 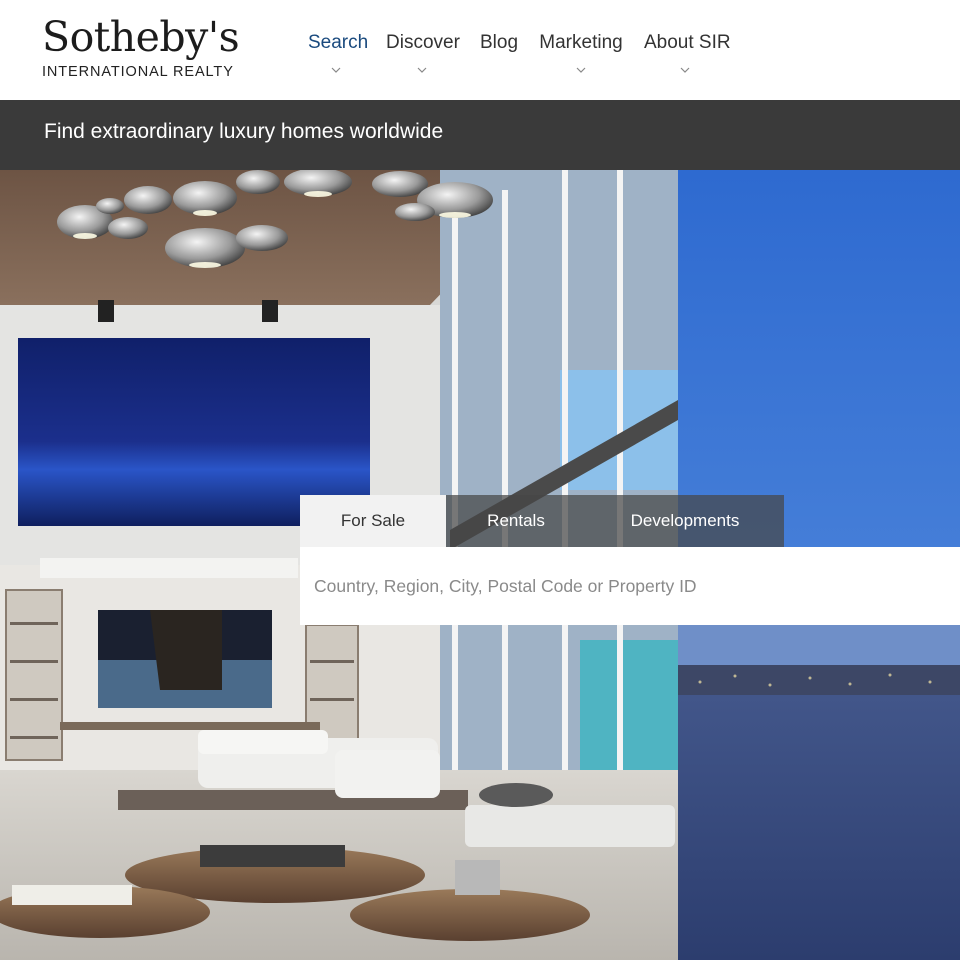 What do you see at coordinates (581, 42) in the screenshot?
I see `nav-item-label: Marketing` at bounding box center [581, 42].